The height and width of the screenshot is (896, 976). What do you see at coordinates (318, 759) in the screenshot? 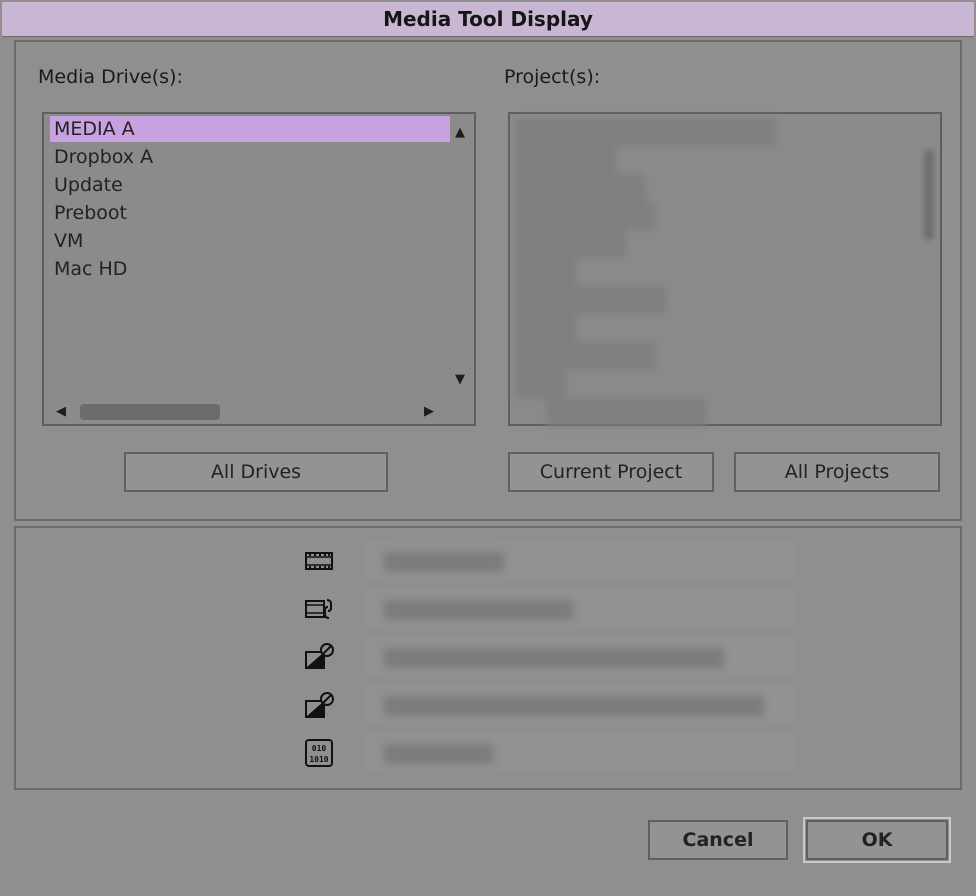
I see `svg-text: 1010` at bounding box center [318, 759].